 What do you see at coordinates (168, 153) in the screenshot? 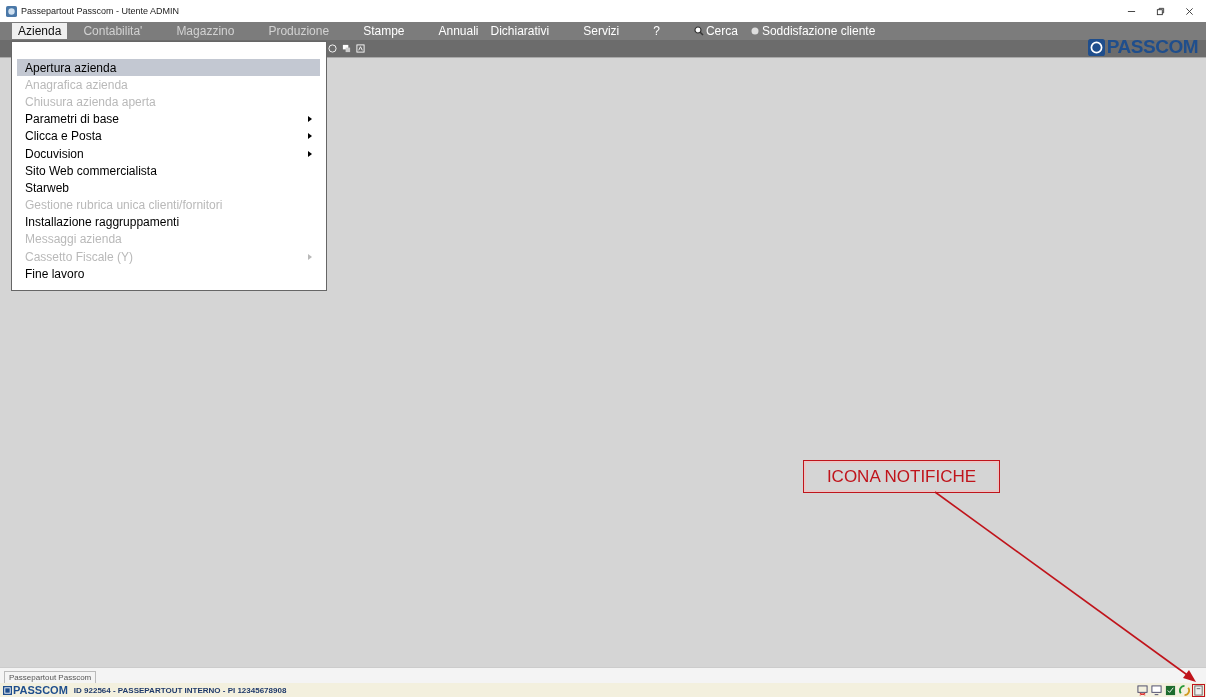
I see `menu-item: Docuvision` at bounding box center [168, 153].